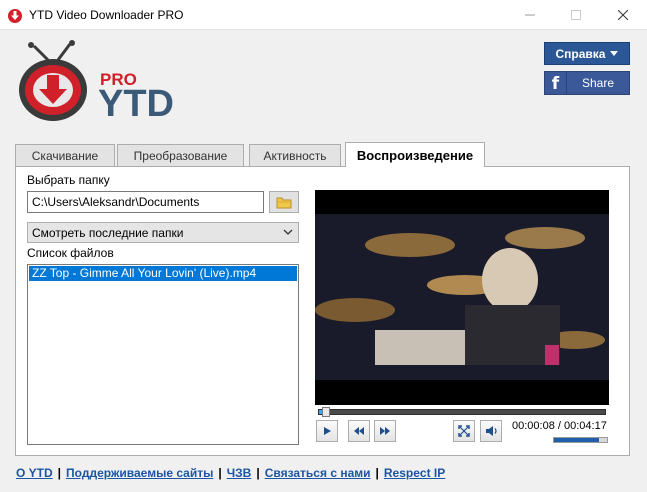 The width and height of the screenshot is (647, 492). Describe the element at coordinates (462, 412) in the screenshot. I see `seek-bar` at that location.